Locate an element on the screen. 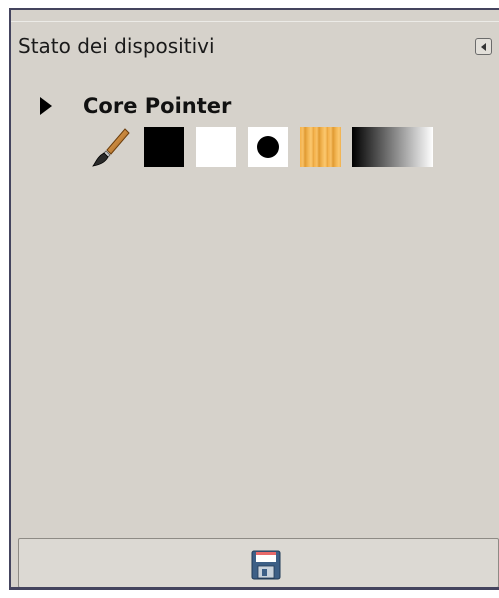  panel-tab-strip is located at coordinates (255, 16).